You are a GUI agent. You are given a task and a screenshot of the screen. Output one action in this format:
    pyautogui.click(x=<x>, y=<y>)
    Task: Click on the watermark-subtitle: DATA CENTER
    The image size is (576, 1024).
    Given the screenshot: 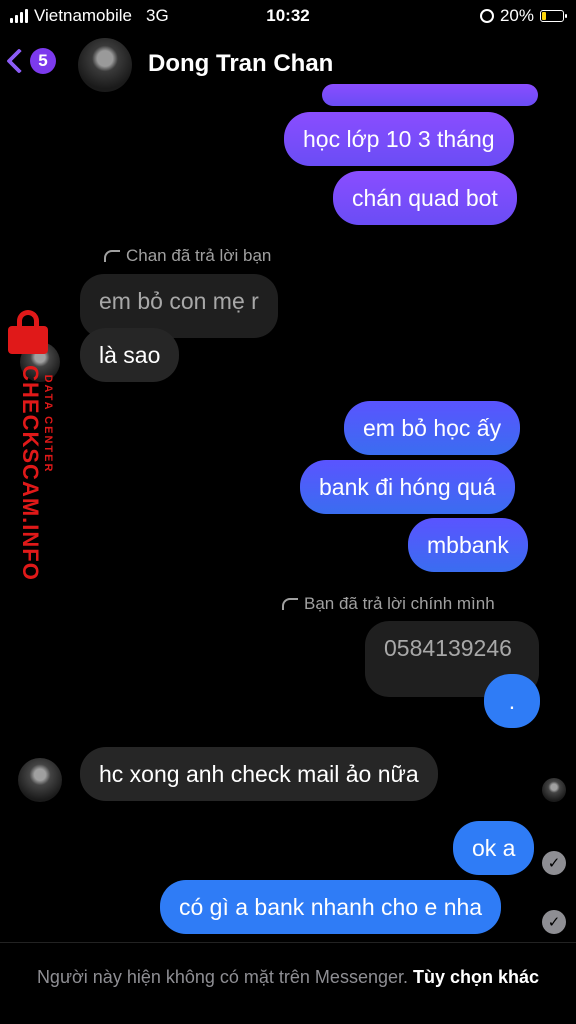 What is the action you would take?
    pyautogui.click(x=48, y=424)
    